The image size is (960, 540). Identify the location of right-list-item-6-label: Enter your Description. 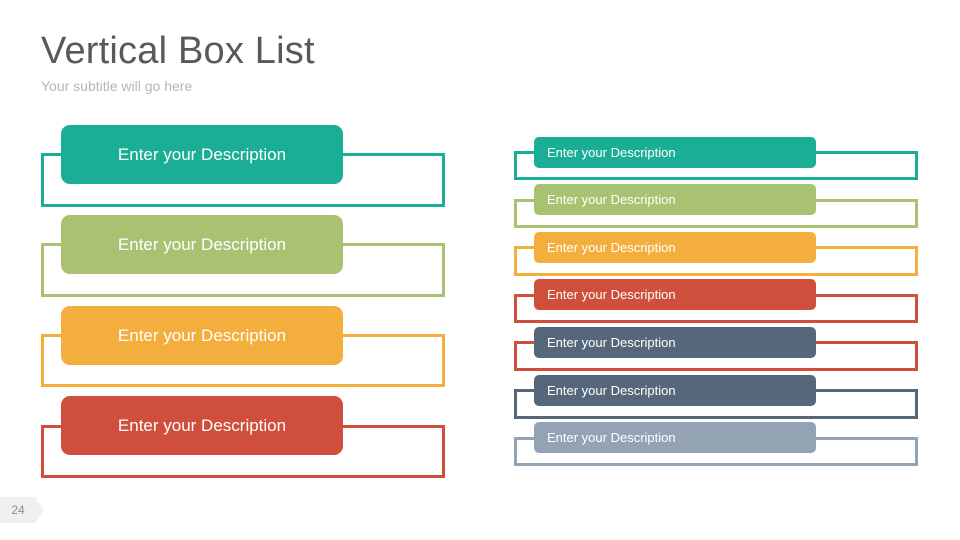
(675, 390).